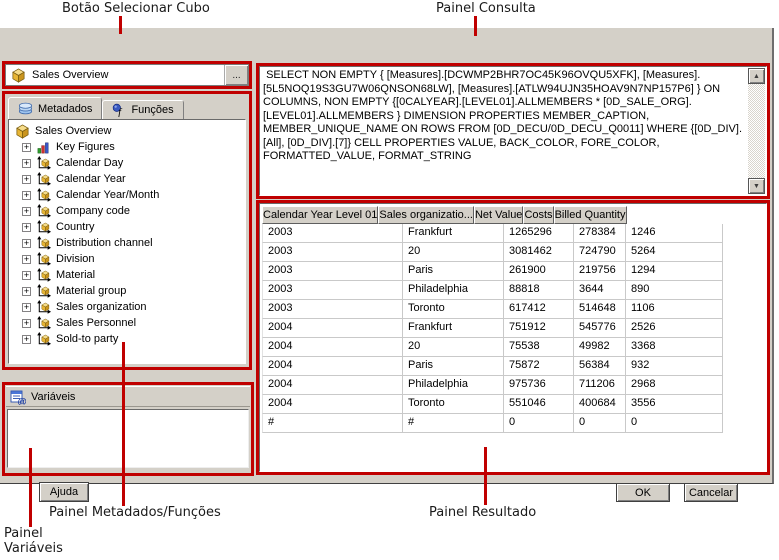 Image resolution: width=779 pixels, height=560 pixels. What do you see at coordinates (674, 347) in the screenshot?
I see `table-cell: 3368` at bounding box center [674, 347].